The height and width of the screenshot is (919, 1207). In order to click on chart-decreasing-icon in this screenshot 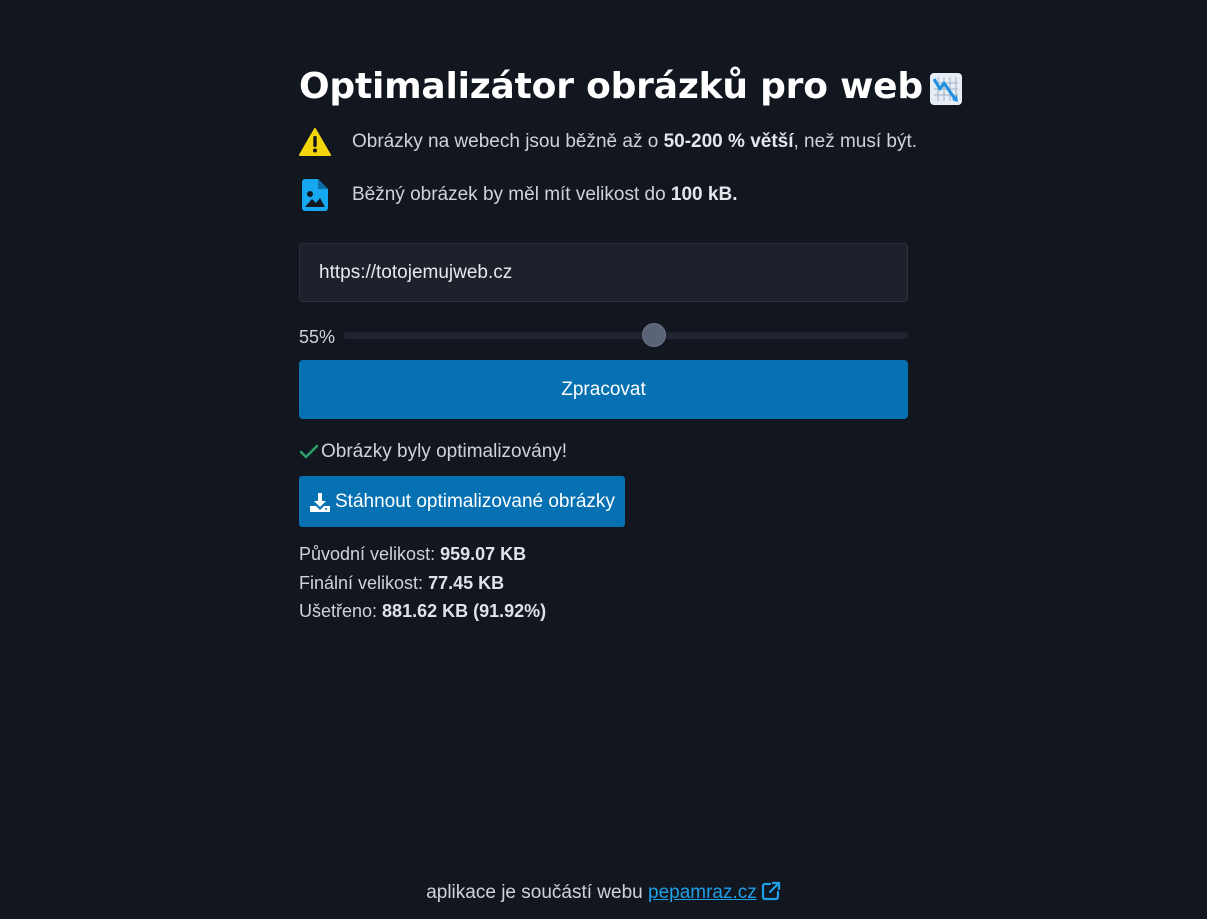, I will do `click(945, 88)`.